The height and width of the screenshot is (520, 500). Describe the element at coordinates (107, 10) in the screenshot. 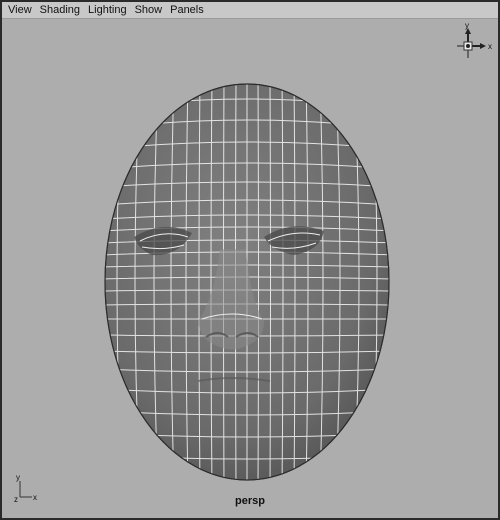

I see `menu-lighting: Lighting` at that location.